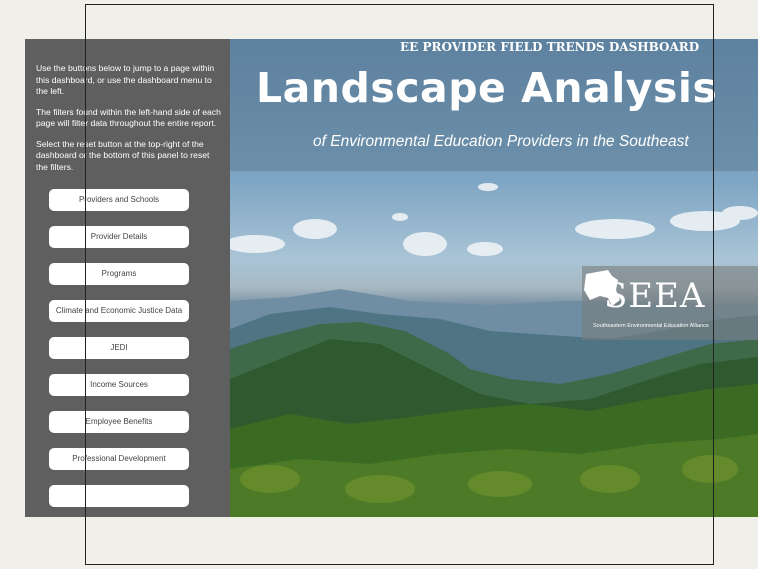 The width and height of the screenshot is (758, 569). What do you see at coordinates (119, 274) in the screenshot?
I see `nav-button-programs: Programs` at bounding box center [119, 274].